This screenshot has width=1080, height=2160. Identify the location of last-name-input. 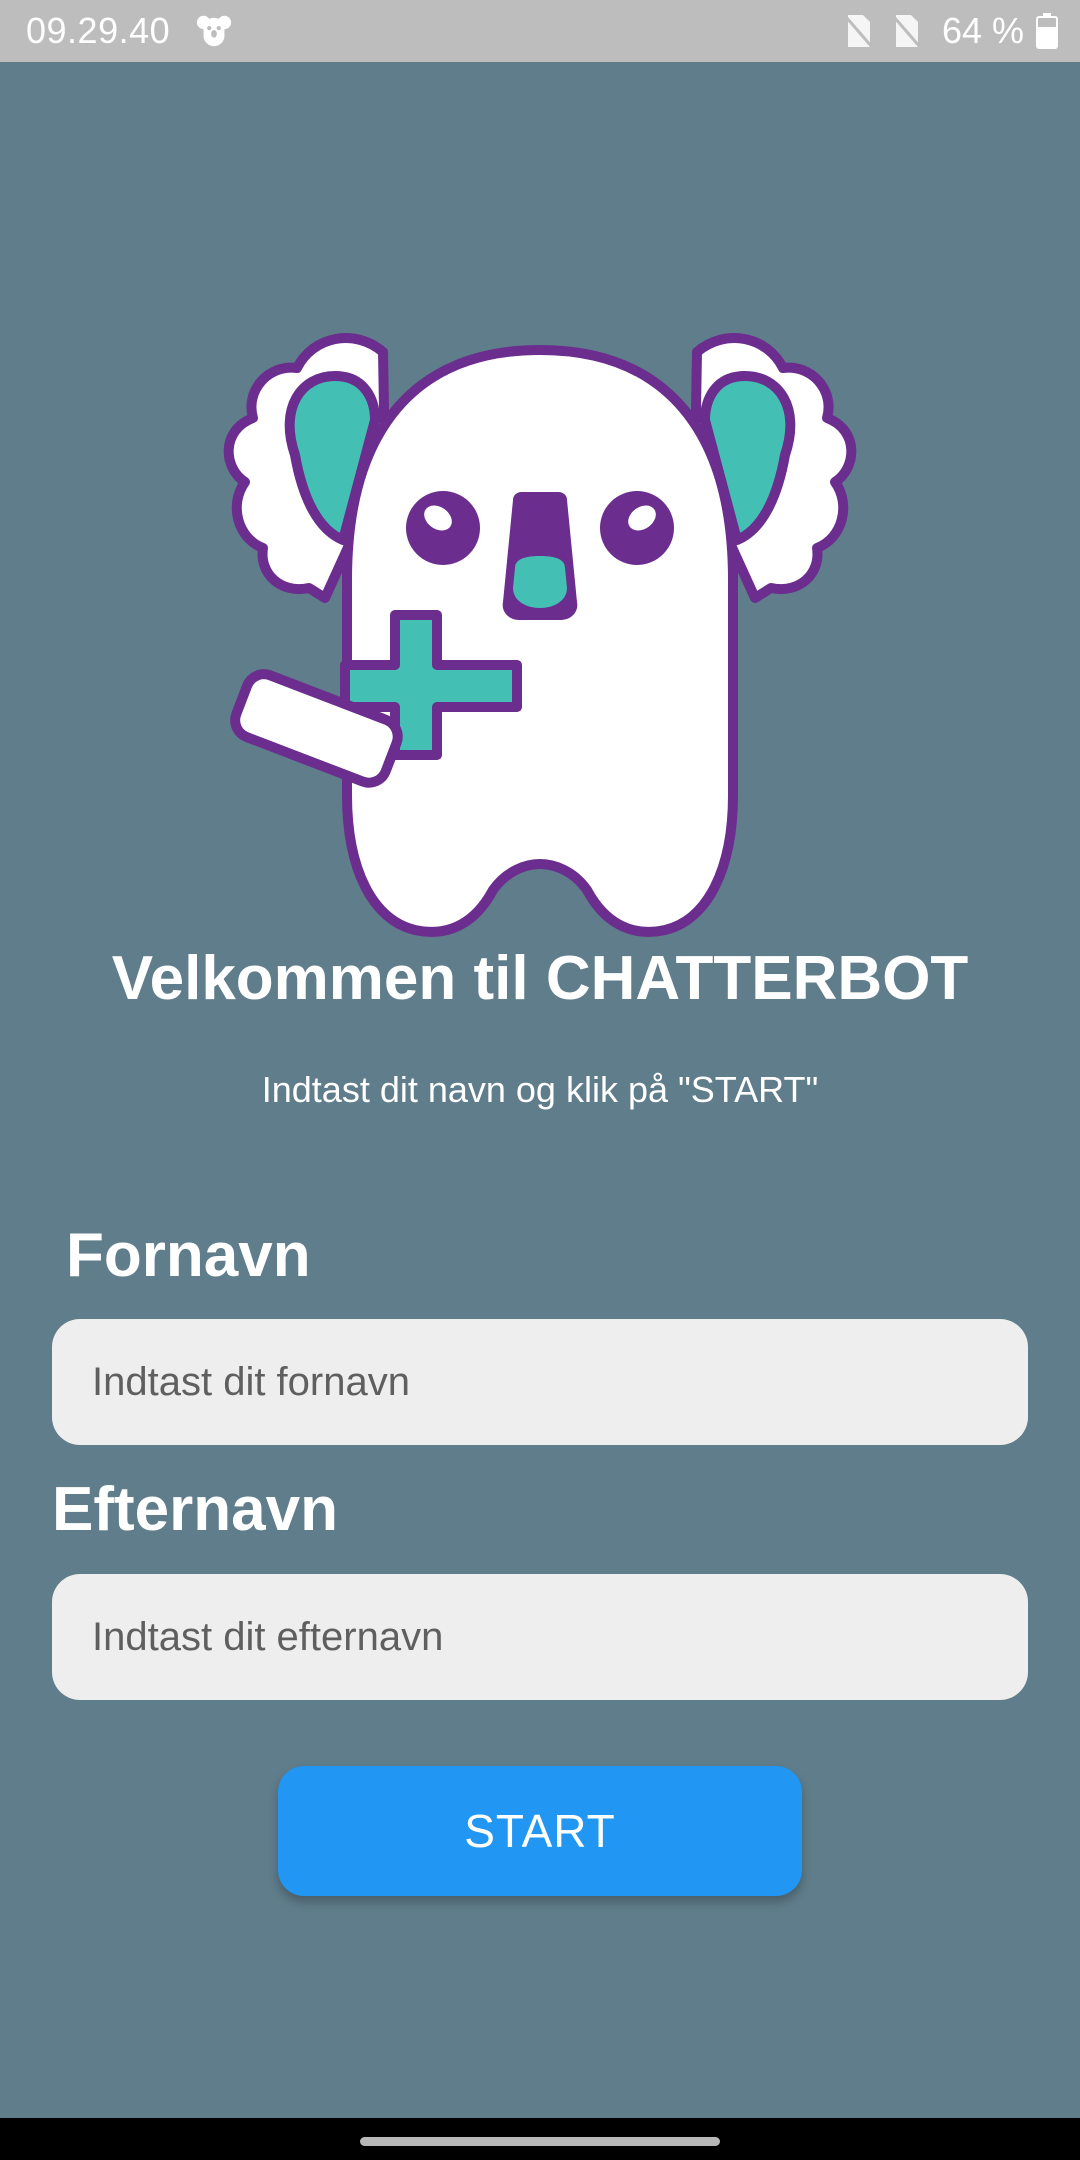
(540, 1637).